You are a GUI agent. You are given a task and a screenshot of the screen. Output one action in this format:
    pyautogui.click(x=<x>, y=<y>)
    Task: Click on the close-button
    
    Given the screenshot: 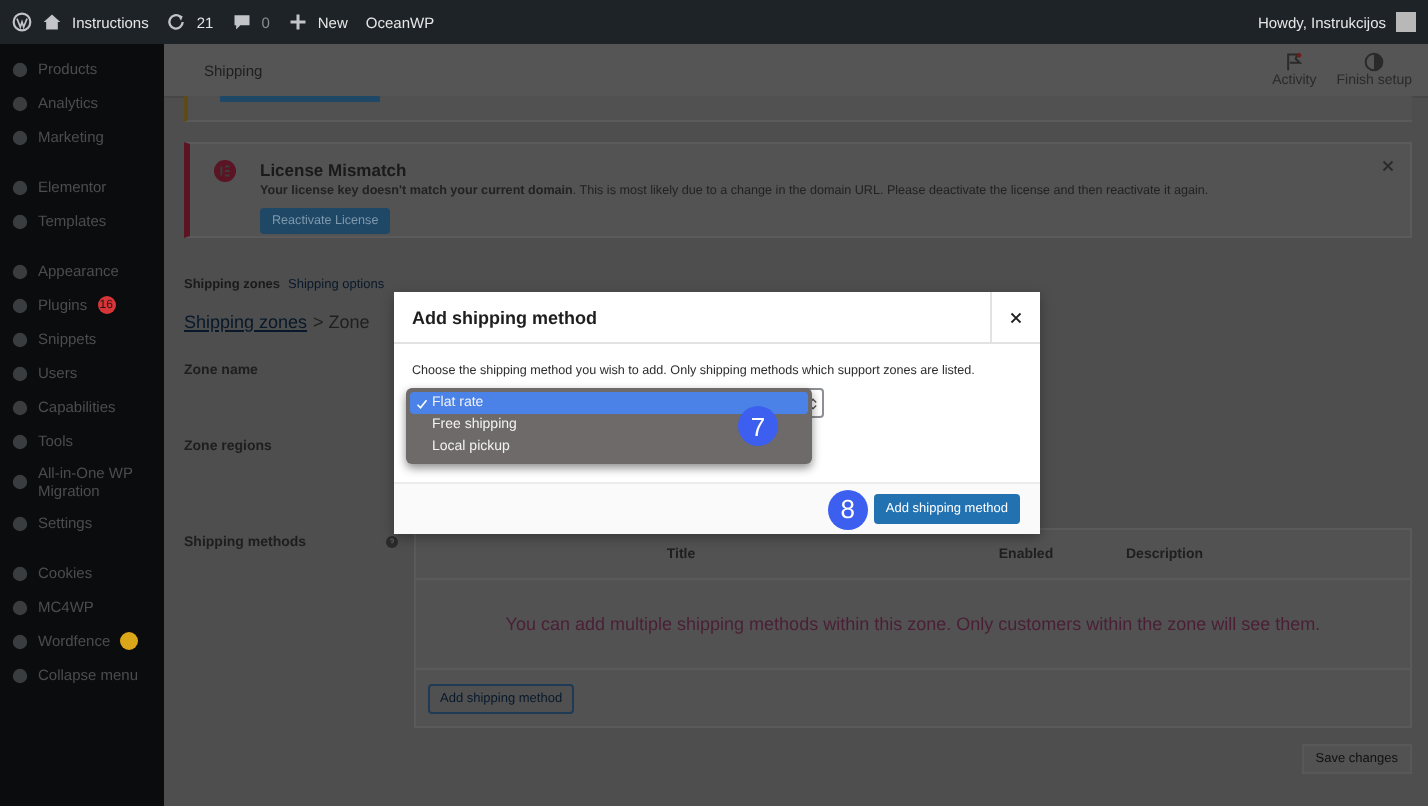 What is the action you would take?
    pyautogui.click(x=1015, y=317)
    